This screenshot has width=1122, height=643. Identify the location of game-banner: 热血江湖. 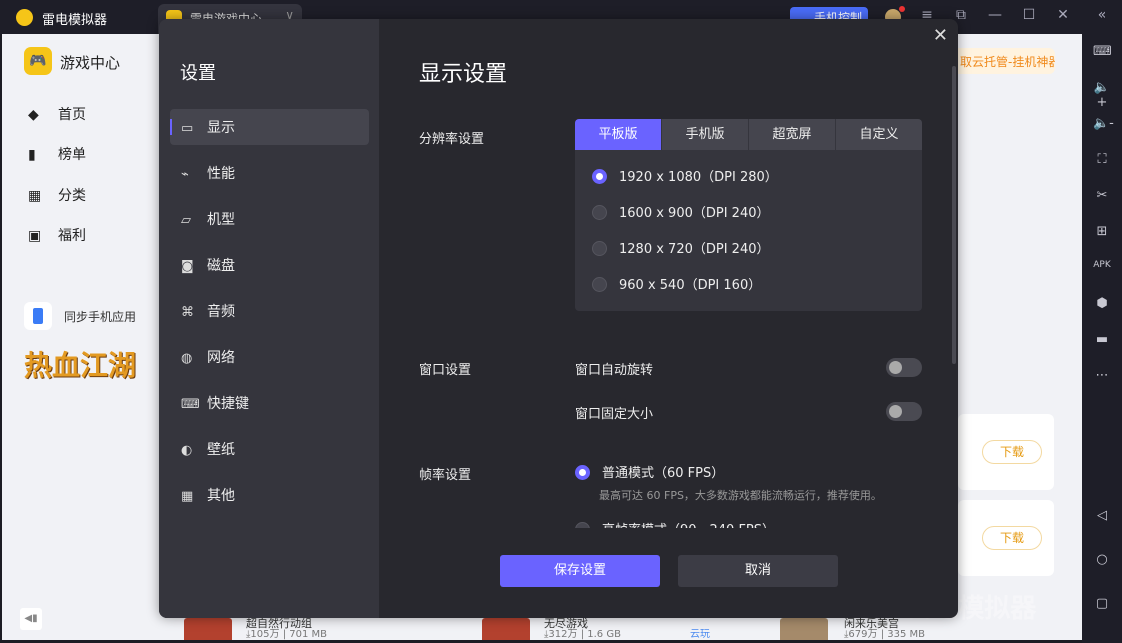
(83, 374).